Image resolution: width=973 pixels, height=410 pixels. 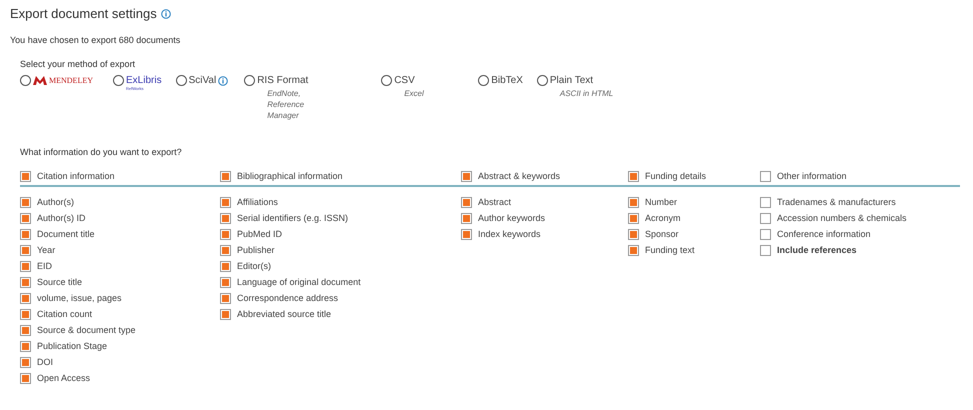 What do you see at coordinates (259, 234) in the screenshot?
I see `checkbox-label: PubMed ID` at bounding box center [259, 234].